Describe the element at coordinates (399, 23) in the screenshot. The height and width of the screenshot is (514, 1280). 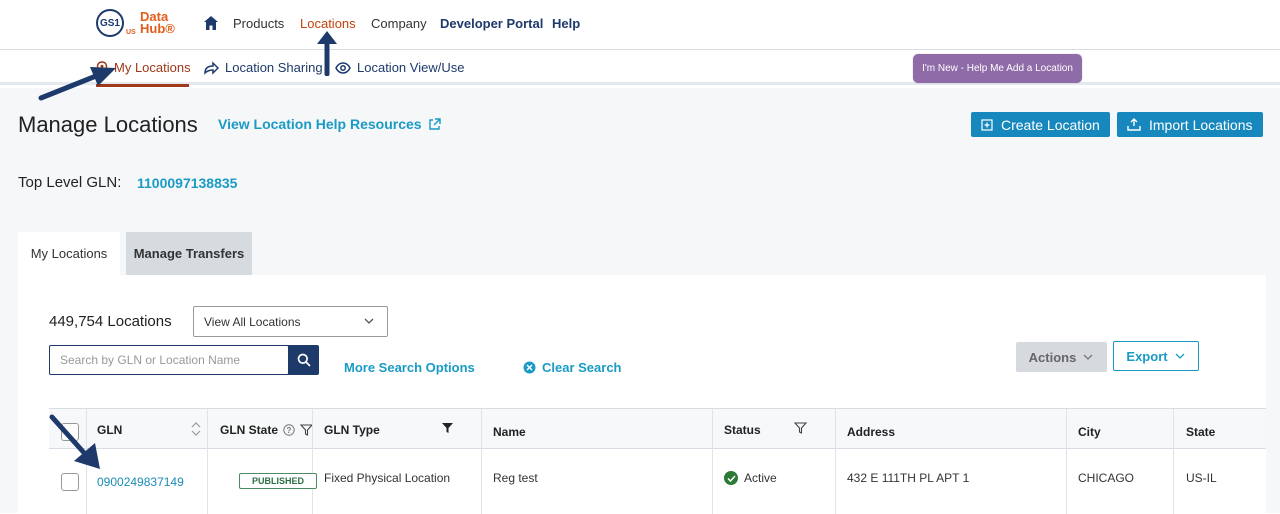
I see `nav-company: Company` at that location.